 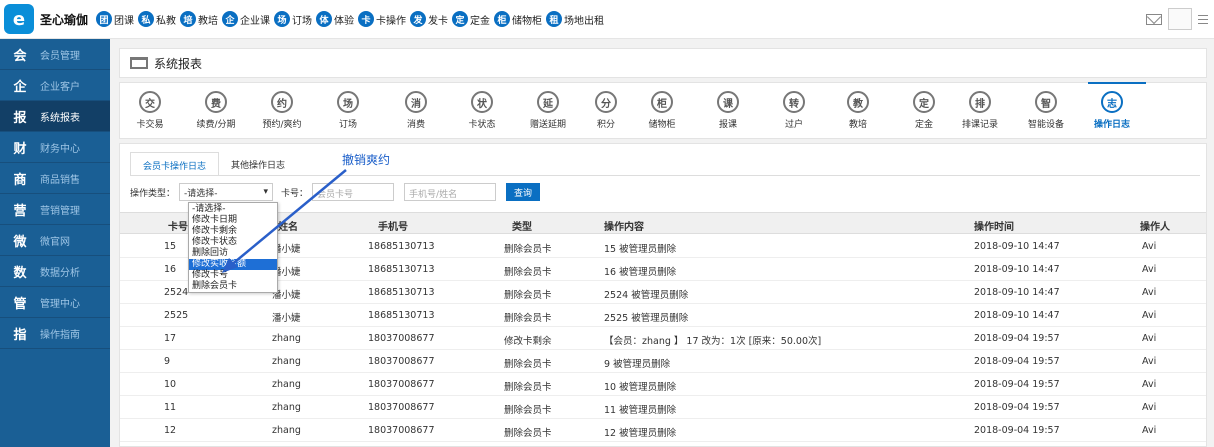 What do you see at coordinates (713, 341) in the screenshot?
I see `table-cell: 【会员：zhang 】 17 改为：1次 [原来：50.00次]` at bounding box center [713, 341].